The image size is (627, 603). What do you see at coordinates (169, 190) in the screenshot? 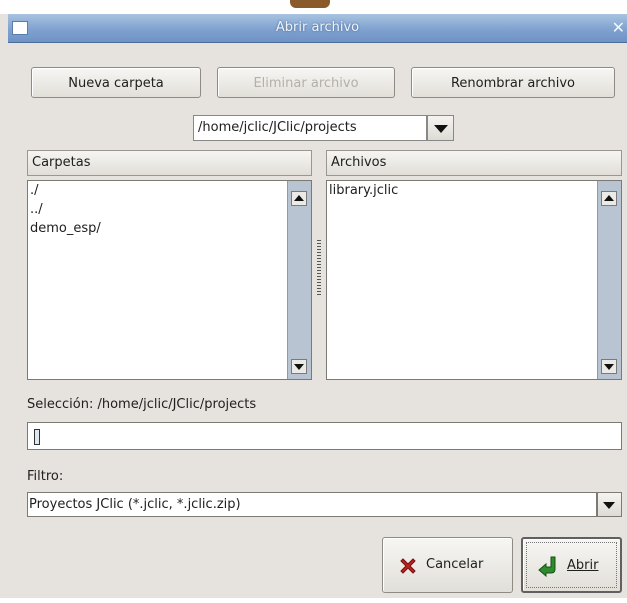
I see `folder-item: ./` at bounding box center [169, 190].